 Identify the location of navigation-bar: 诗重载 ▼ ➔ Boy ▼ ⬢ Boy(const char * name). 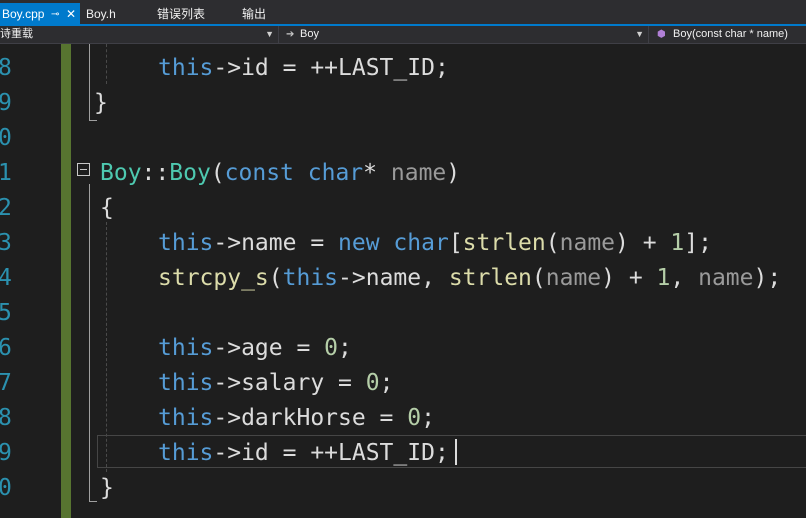
(403, 35).